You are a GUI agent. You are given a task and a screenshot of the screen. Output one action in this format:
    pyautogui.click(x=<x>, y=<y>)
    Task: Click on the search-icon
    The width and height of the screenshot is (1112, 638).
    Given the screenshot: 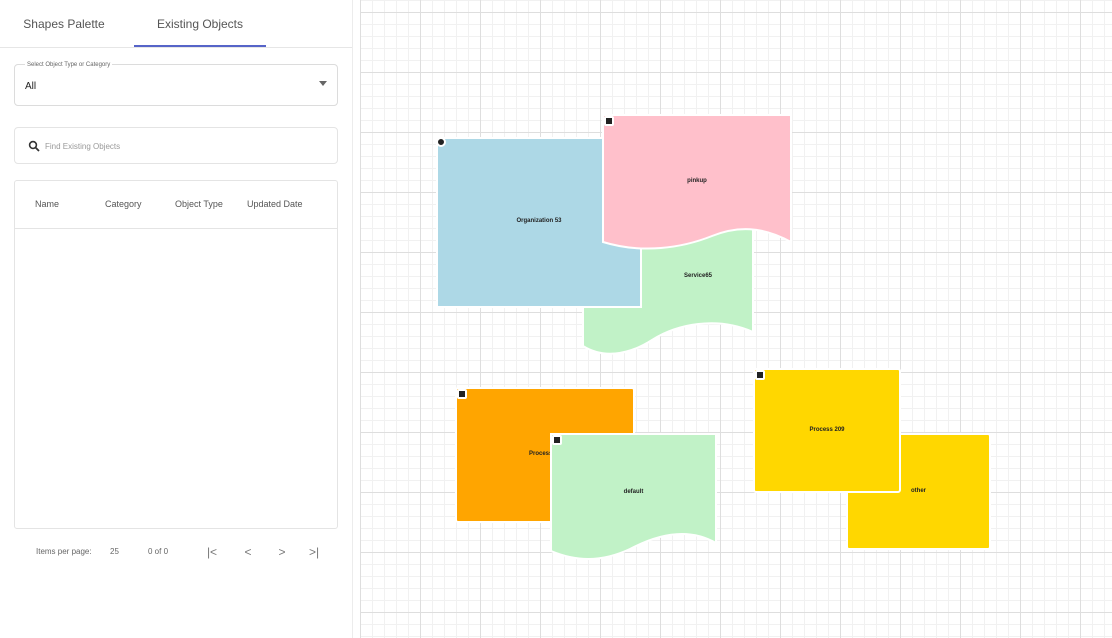 What is the action you would take?
    pyautogui.click(x=34, y=146)
    